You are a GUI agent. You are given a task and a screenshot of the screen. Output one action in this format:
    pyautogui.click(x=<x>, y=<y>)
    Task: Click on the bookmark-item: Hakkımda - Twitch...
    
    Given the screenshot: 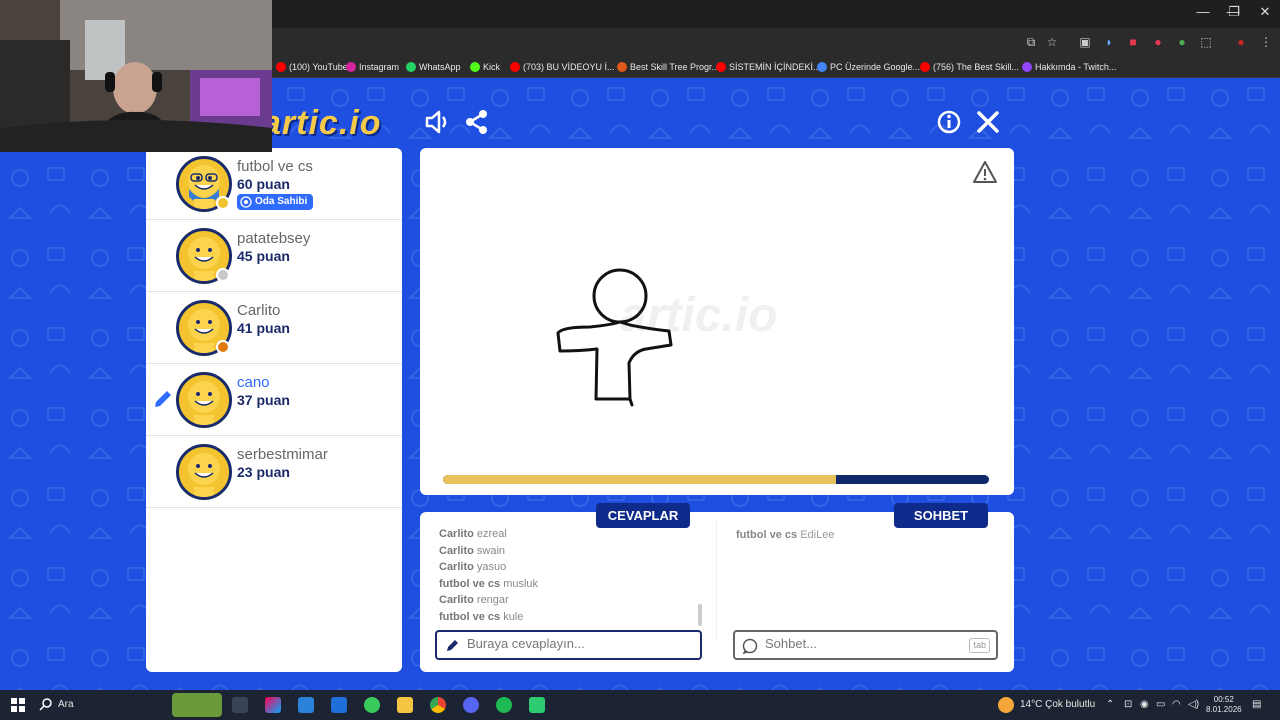 What is the action you would take?
    pyautogui.click(x=1069, y=67)
    